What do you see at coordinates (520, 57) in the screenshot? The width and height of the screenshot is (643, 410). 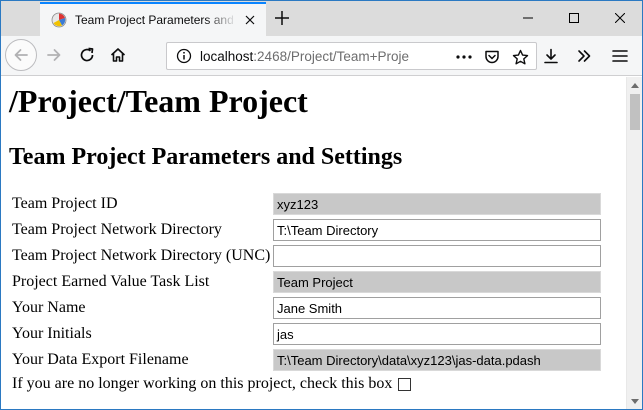 I see `star-icon` at bounding box center [520, 57].